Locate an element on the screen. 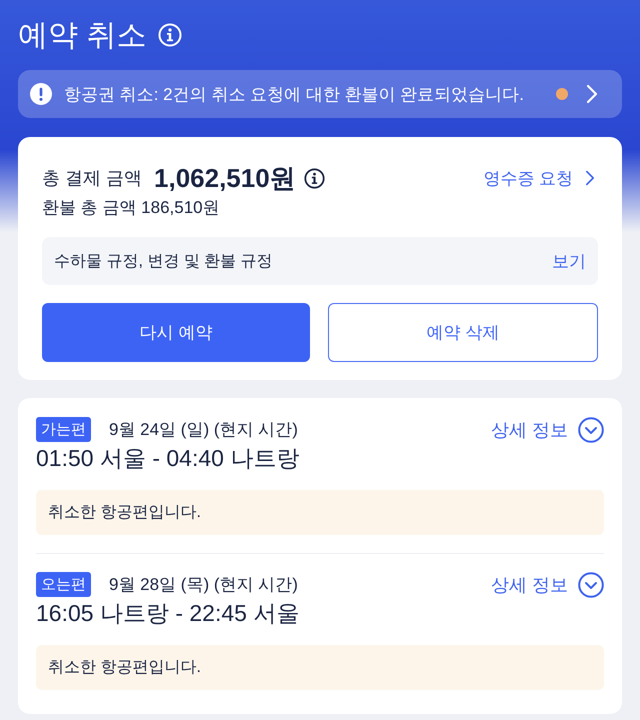 The width and height of the screenshot is (640, 720). receipt-link: 영수증 요청 is located at coordinates (540, 178).